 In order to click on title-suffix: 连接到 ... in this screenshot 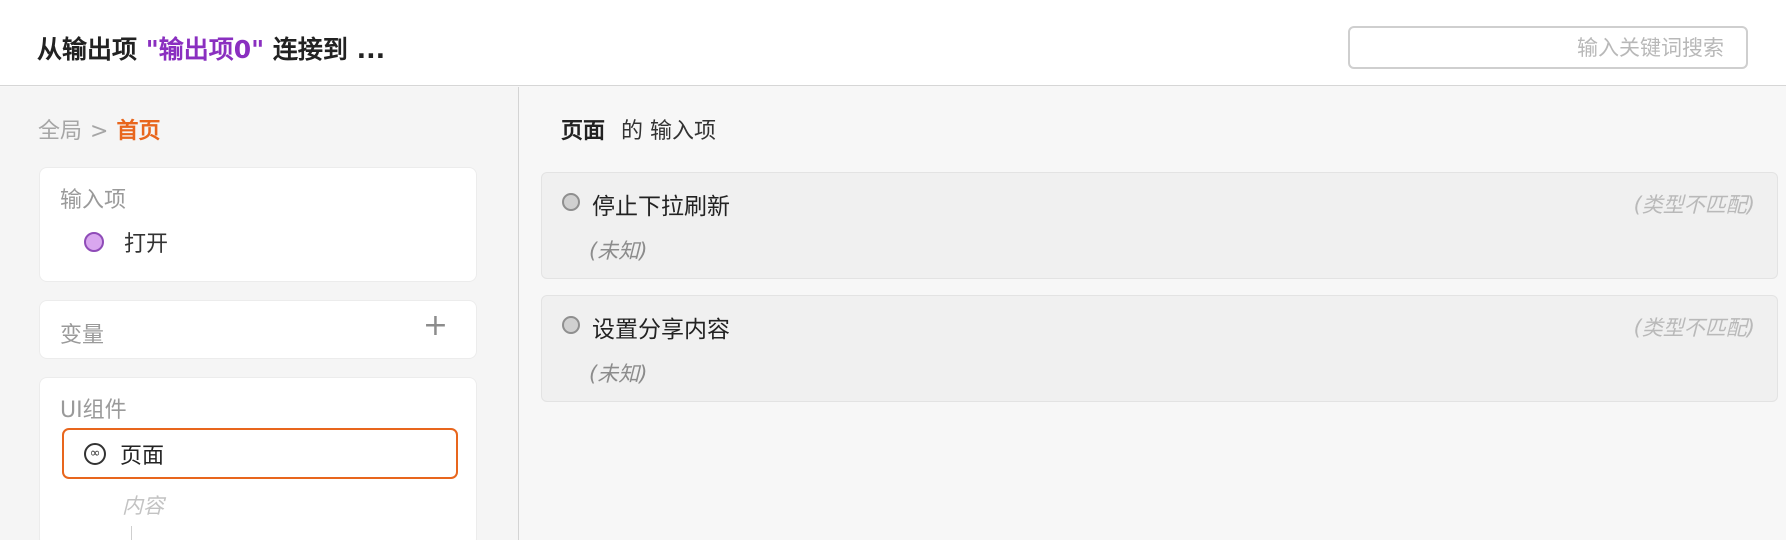, I will do `click(329, 49)`.